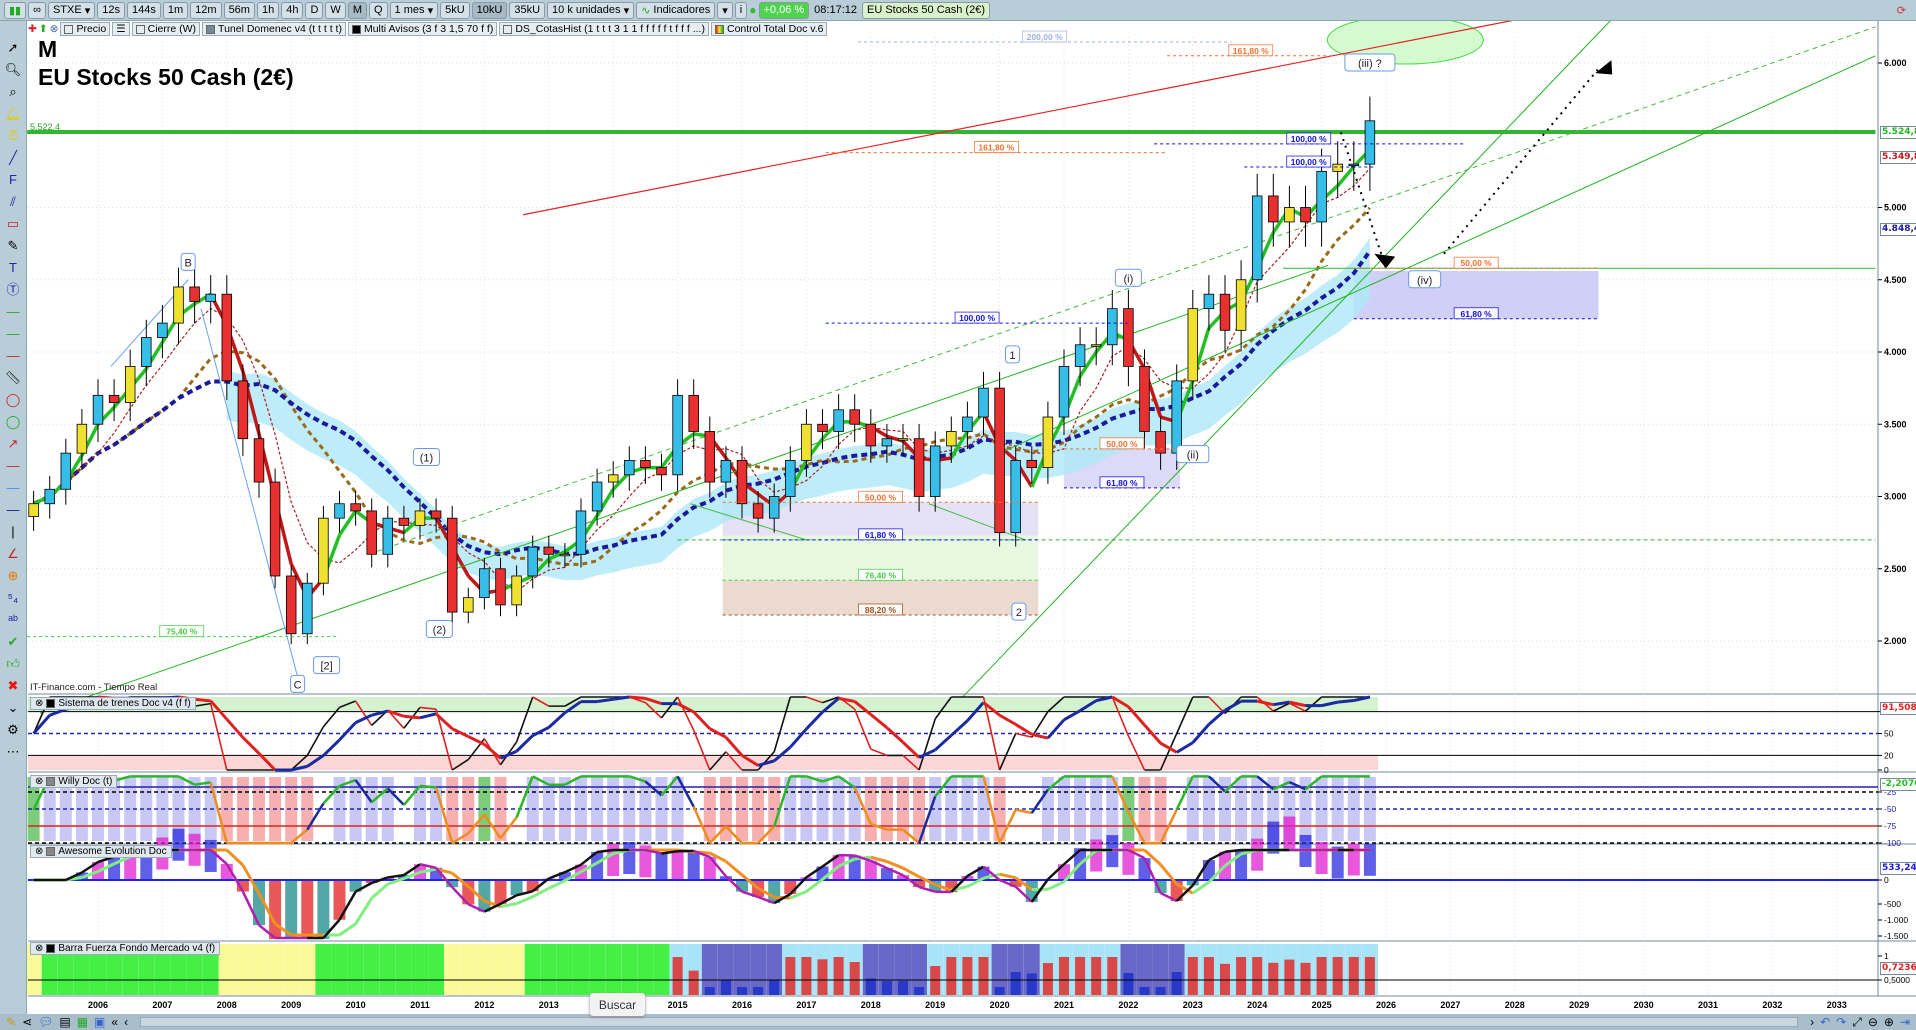 This screenshot has width=1916, height=1030. I want to click on ellipse-icon: ◯, so click(13, 400).